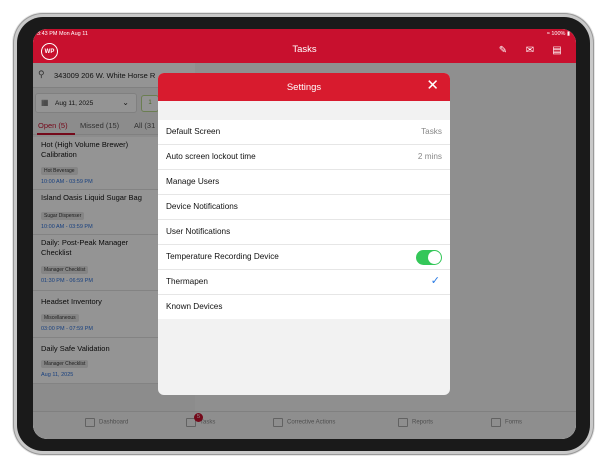 Image resolution: width=607 pixels, height=470 pixels. What do you see at coordinates (530, 51) in the screenshot?
I see `chat-icon: ✉` at bounding box center [530, 51].